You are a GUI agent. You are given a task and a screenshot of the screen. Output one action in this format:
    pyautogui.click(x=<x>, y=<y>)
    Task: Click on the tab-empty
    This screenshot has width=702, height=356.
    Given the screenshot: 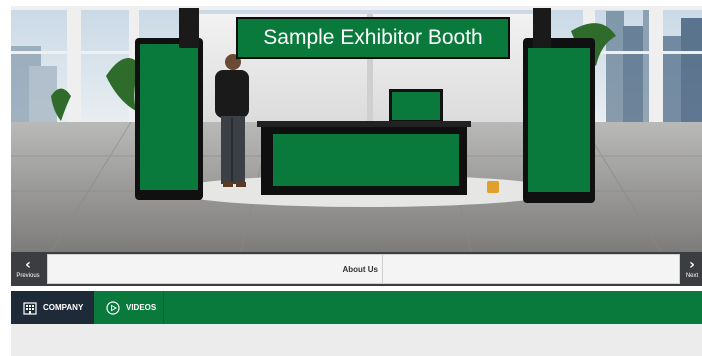 What is the action you would take?
    pyautogui.click(x=531, y=269)
    